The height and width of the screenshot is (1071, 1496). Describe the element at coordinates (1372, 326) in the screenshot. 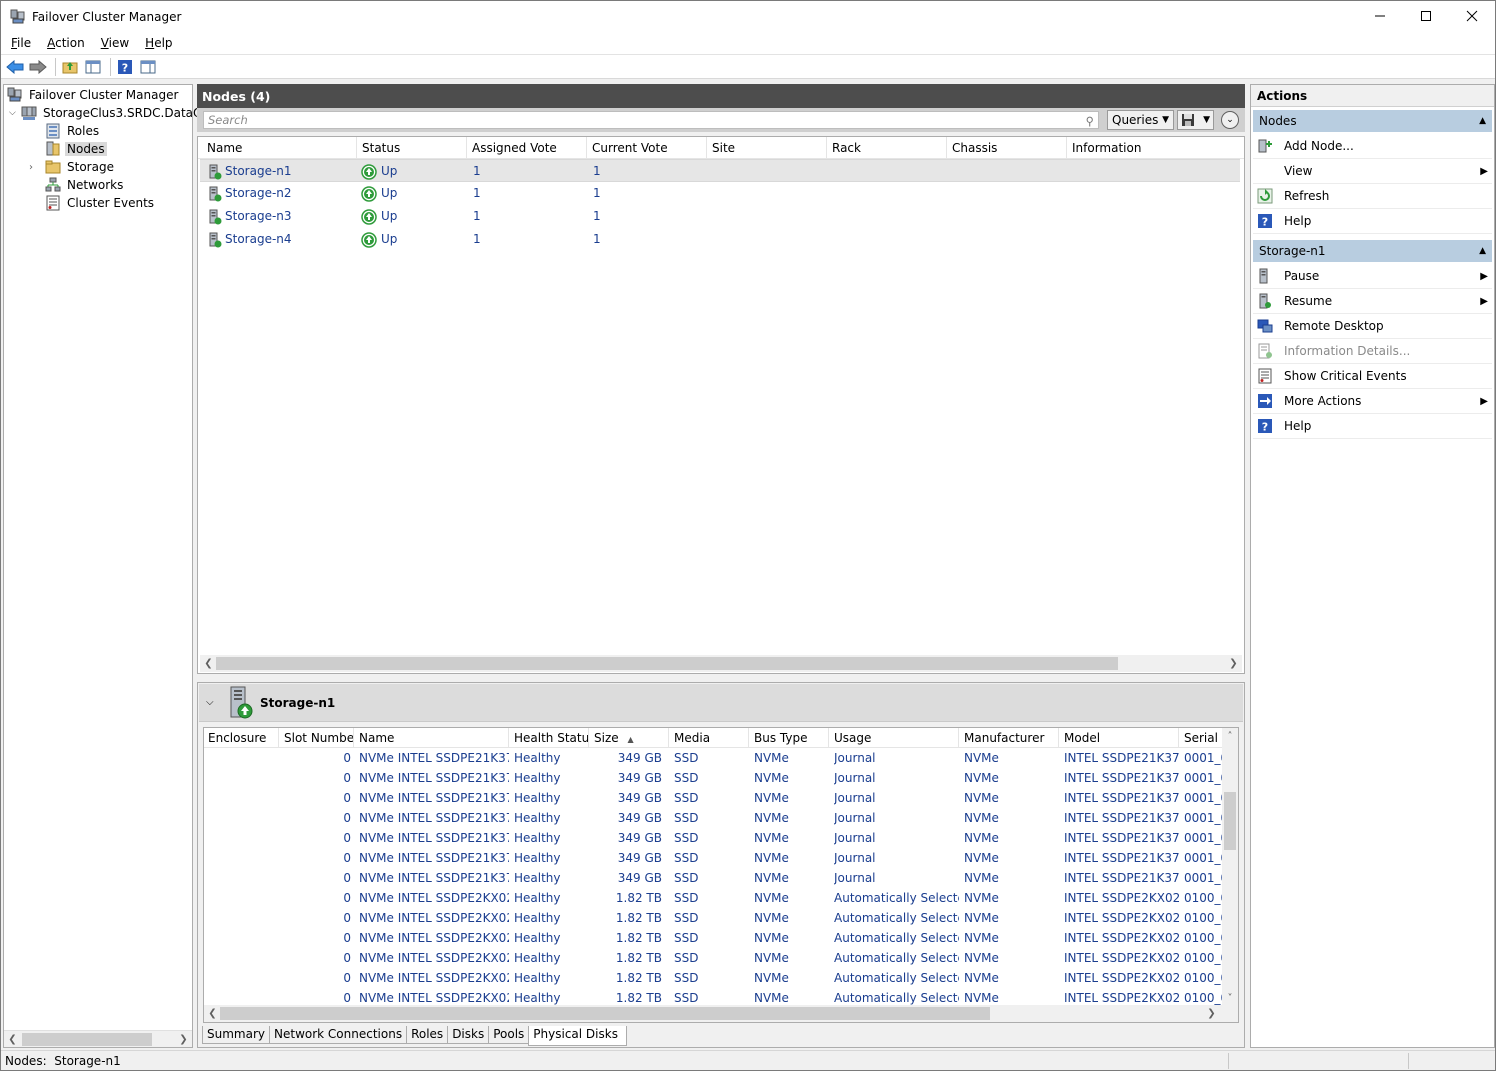

I see `action-remote-desktop: Remote Desktop` at that location.